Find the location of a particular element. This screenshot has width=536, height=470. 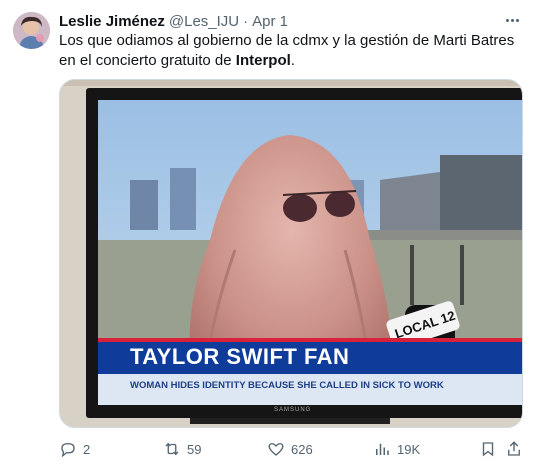

repost-button: 59 is located at coordinates (182, 449).